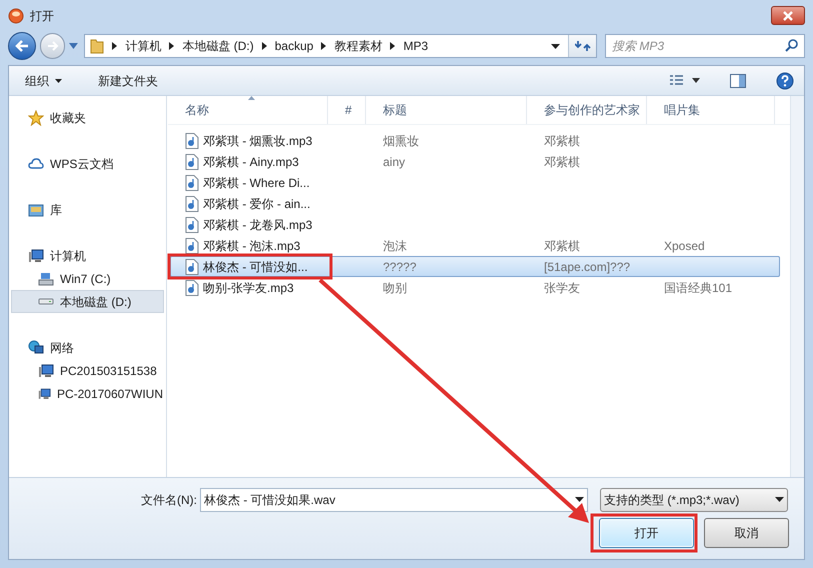 Image resolution: width=813 pixels, height=568 pixels. Describe the element at coordinates (415, 46) in the screenshot. I see `breadcrumb-item: MP3` at that location.